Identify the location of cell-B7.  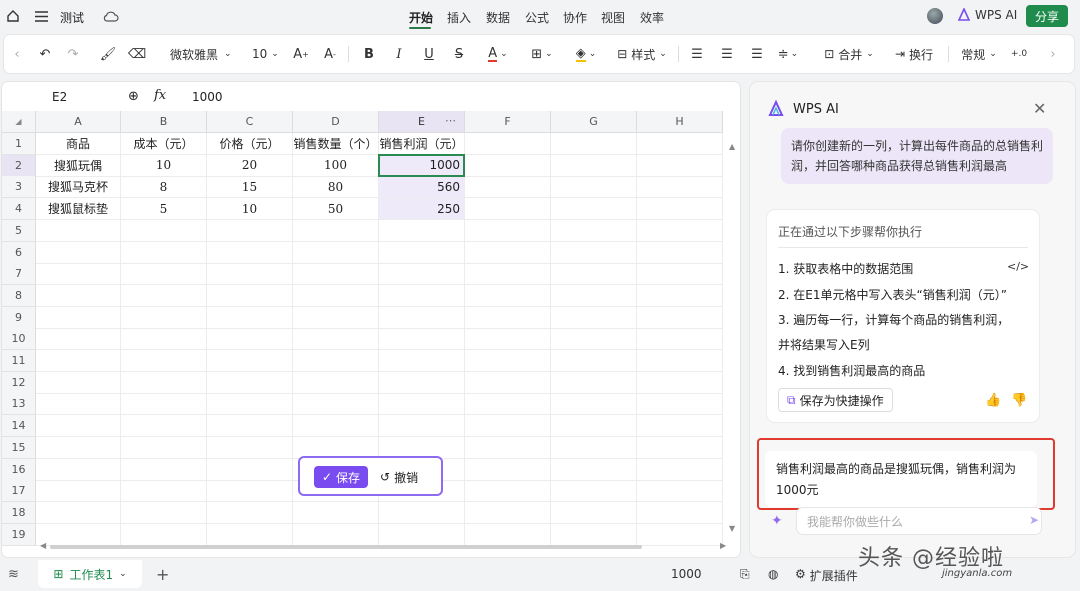
(164, 274).